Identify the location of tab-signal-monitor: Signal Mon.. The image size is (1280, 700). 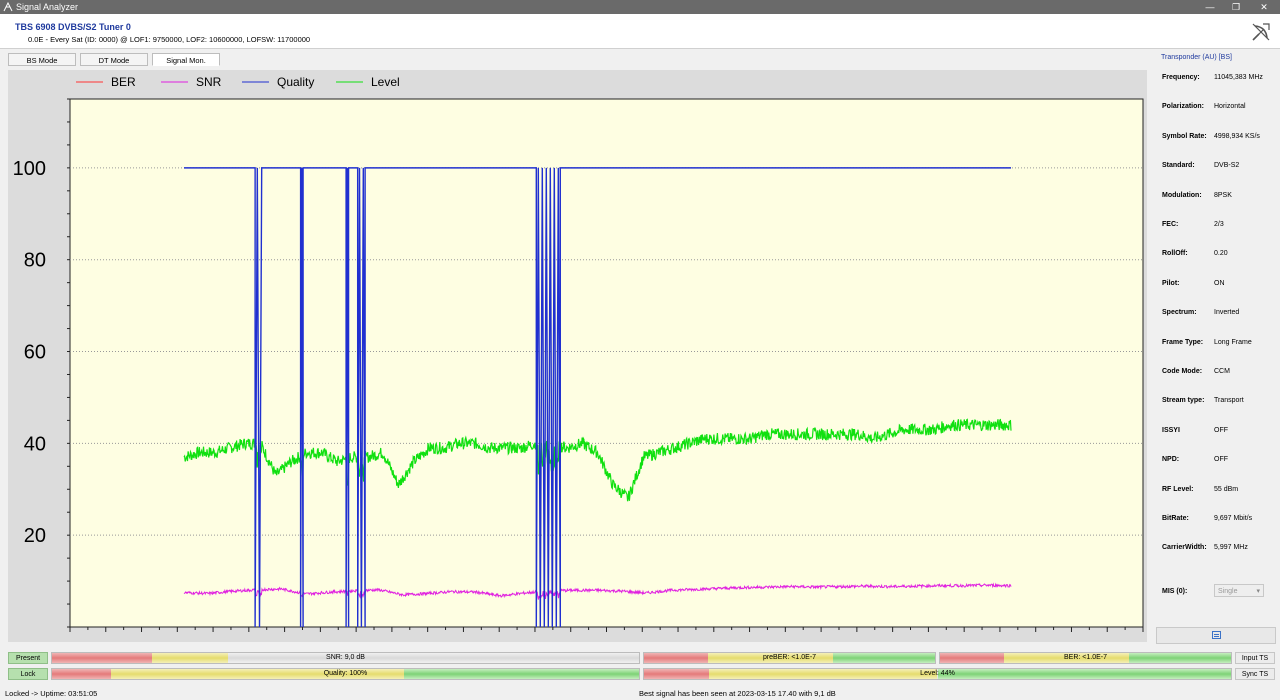
(186, 59).